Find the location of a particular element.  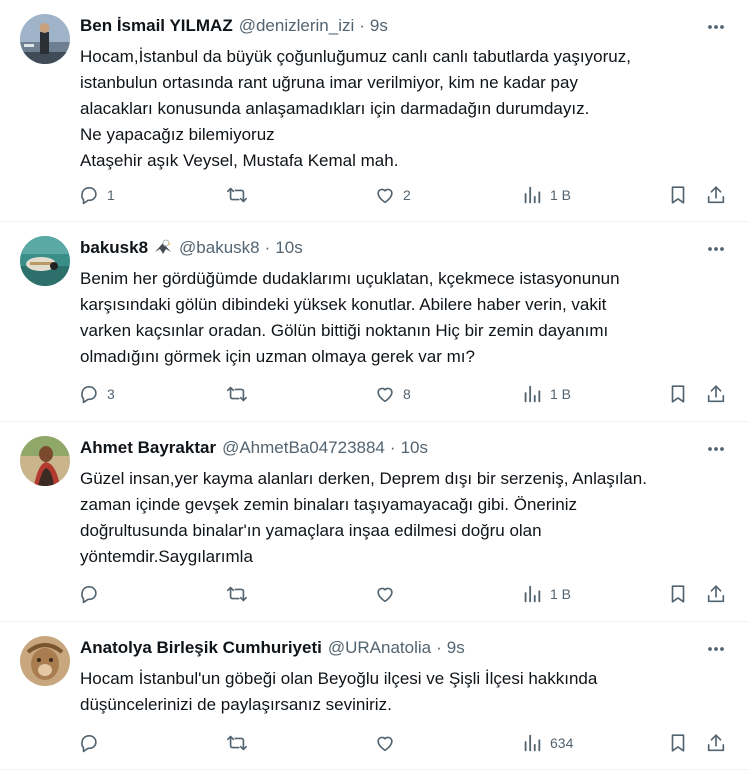

eagle-emoji-icon is located at coordinates (163, 248).